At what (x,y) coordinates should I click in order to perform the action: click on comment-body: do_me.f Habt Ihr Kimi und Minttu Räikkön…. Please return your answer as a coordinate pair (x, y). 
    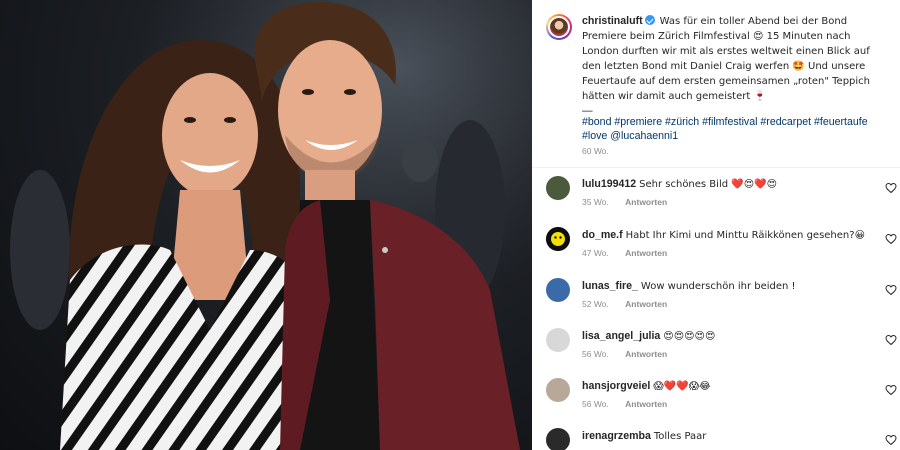
    Looking at the image, I should click on (727, 235).